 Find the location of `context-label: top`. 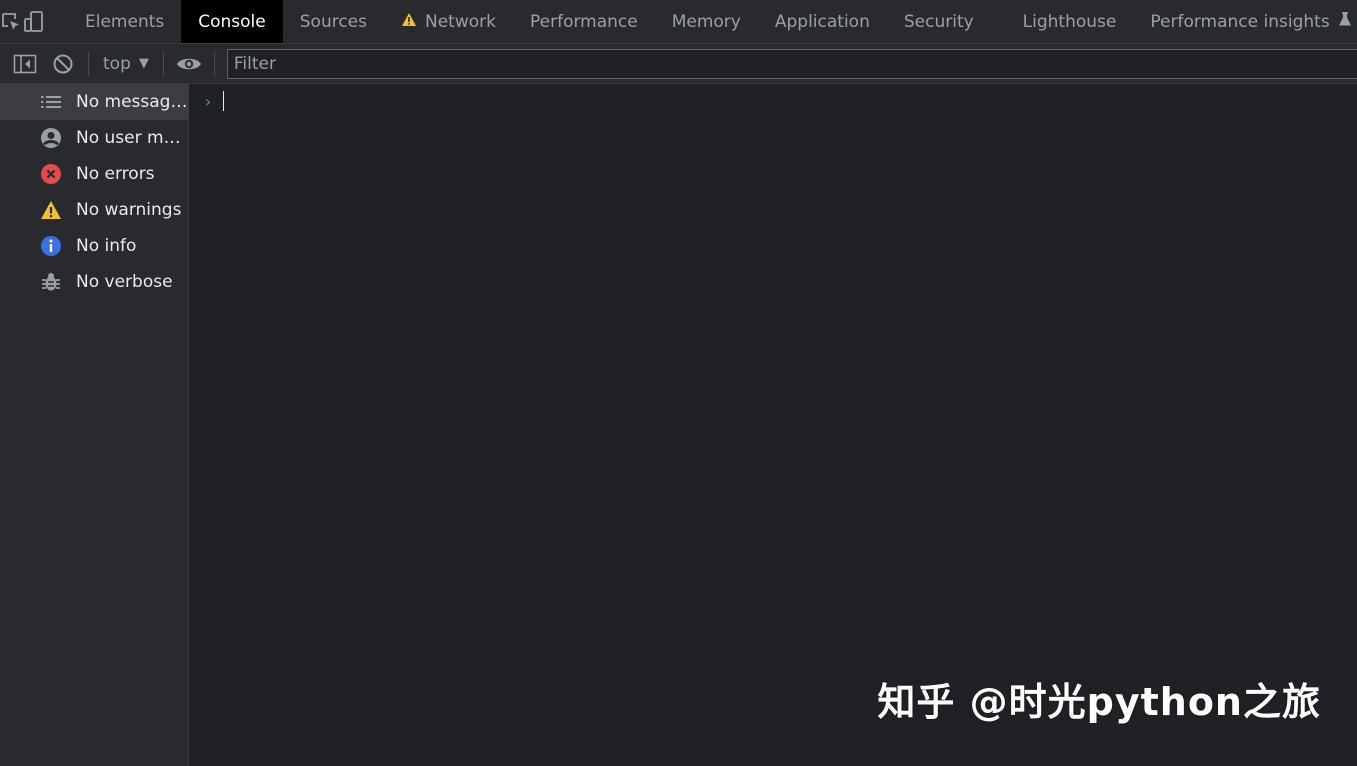

context-label: top is located at coordinates (117, 63).